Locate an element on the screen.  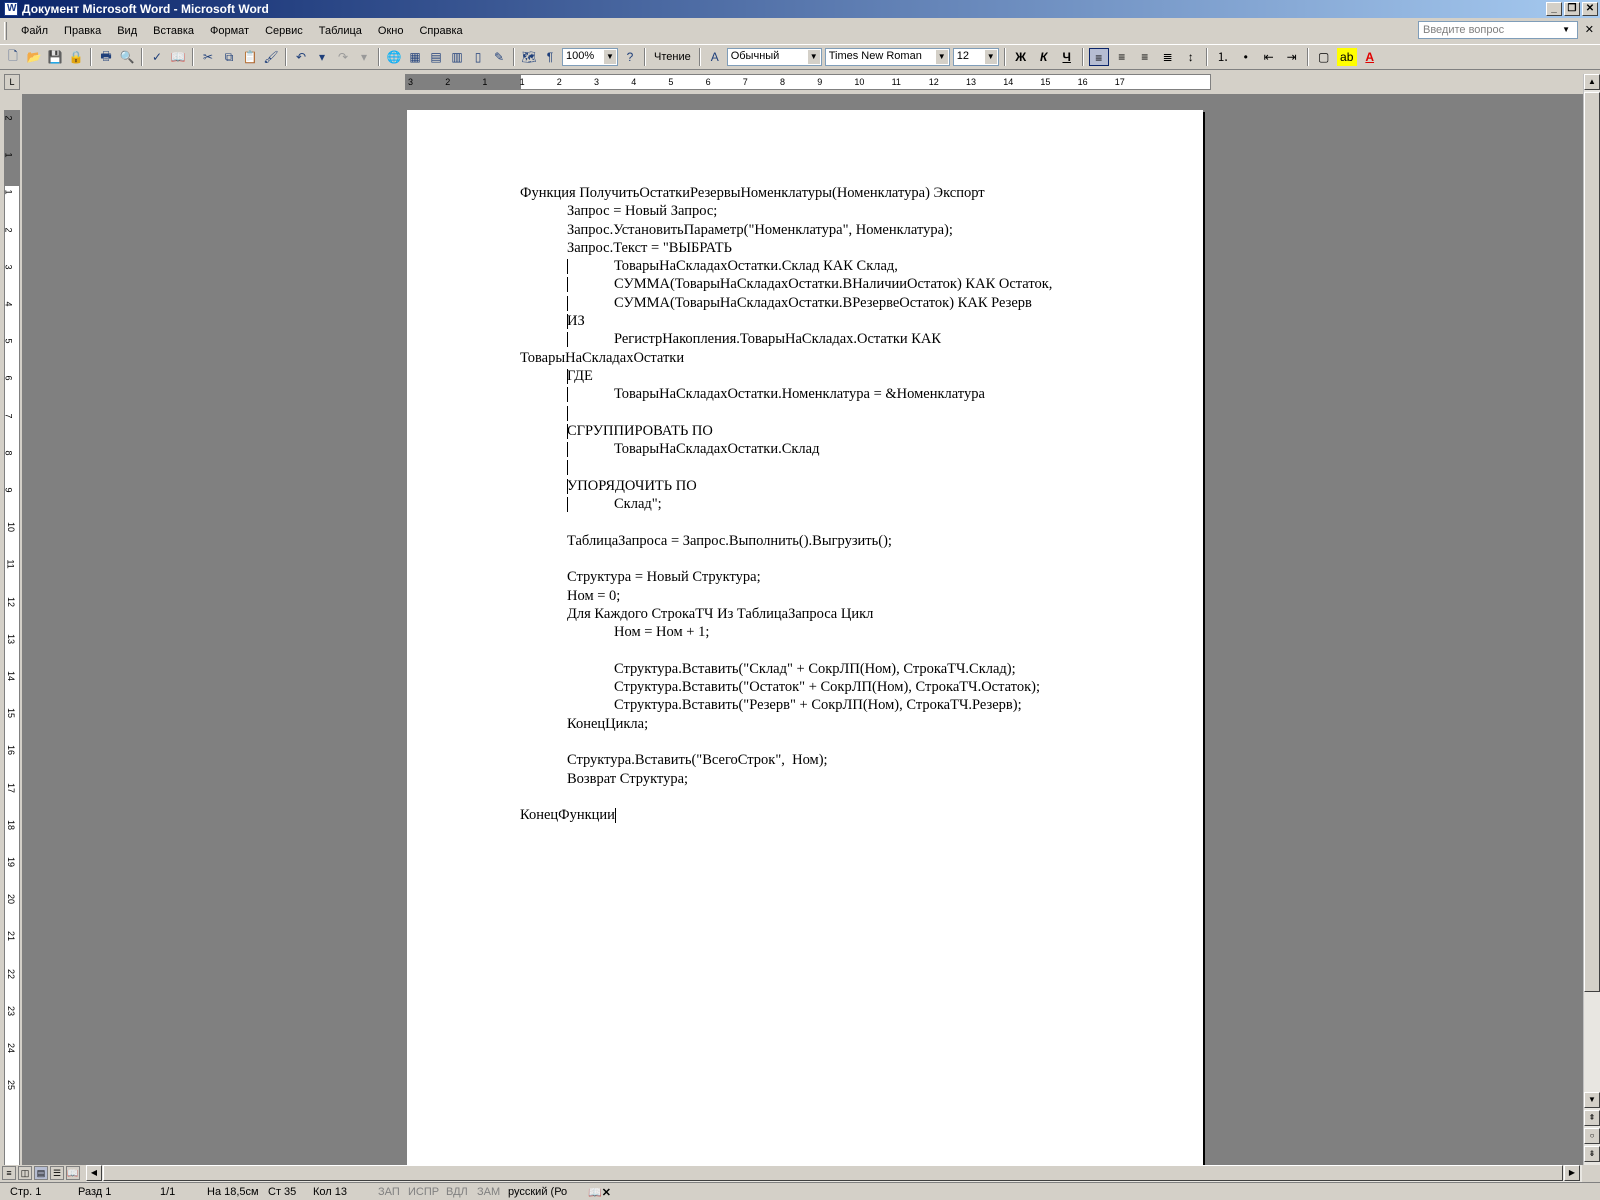
underline-button: Ч is located at coordinates (1067, 57).